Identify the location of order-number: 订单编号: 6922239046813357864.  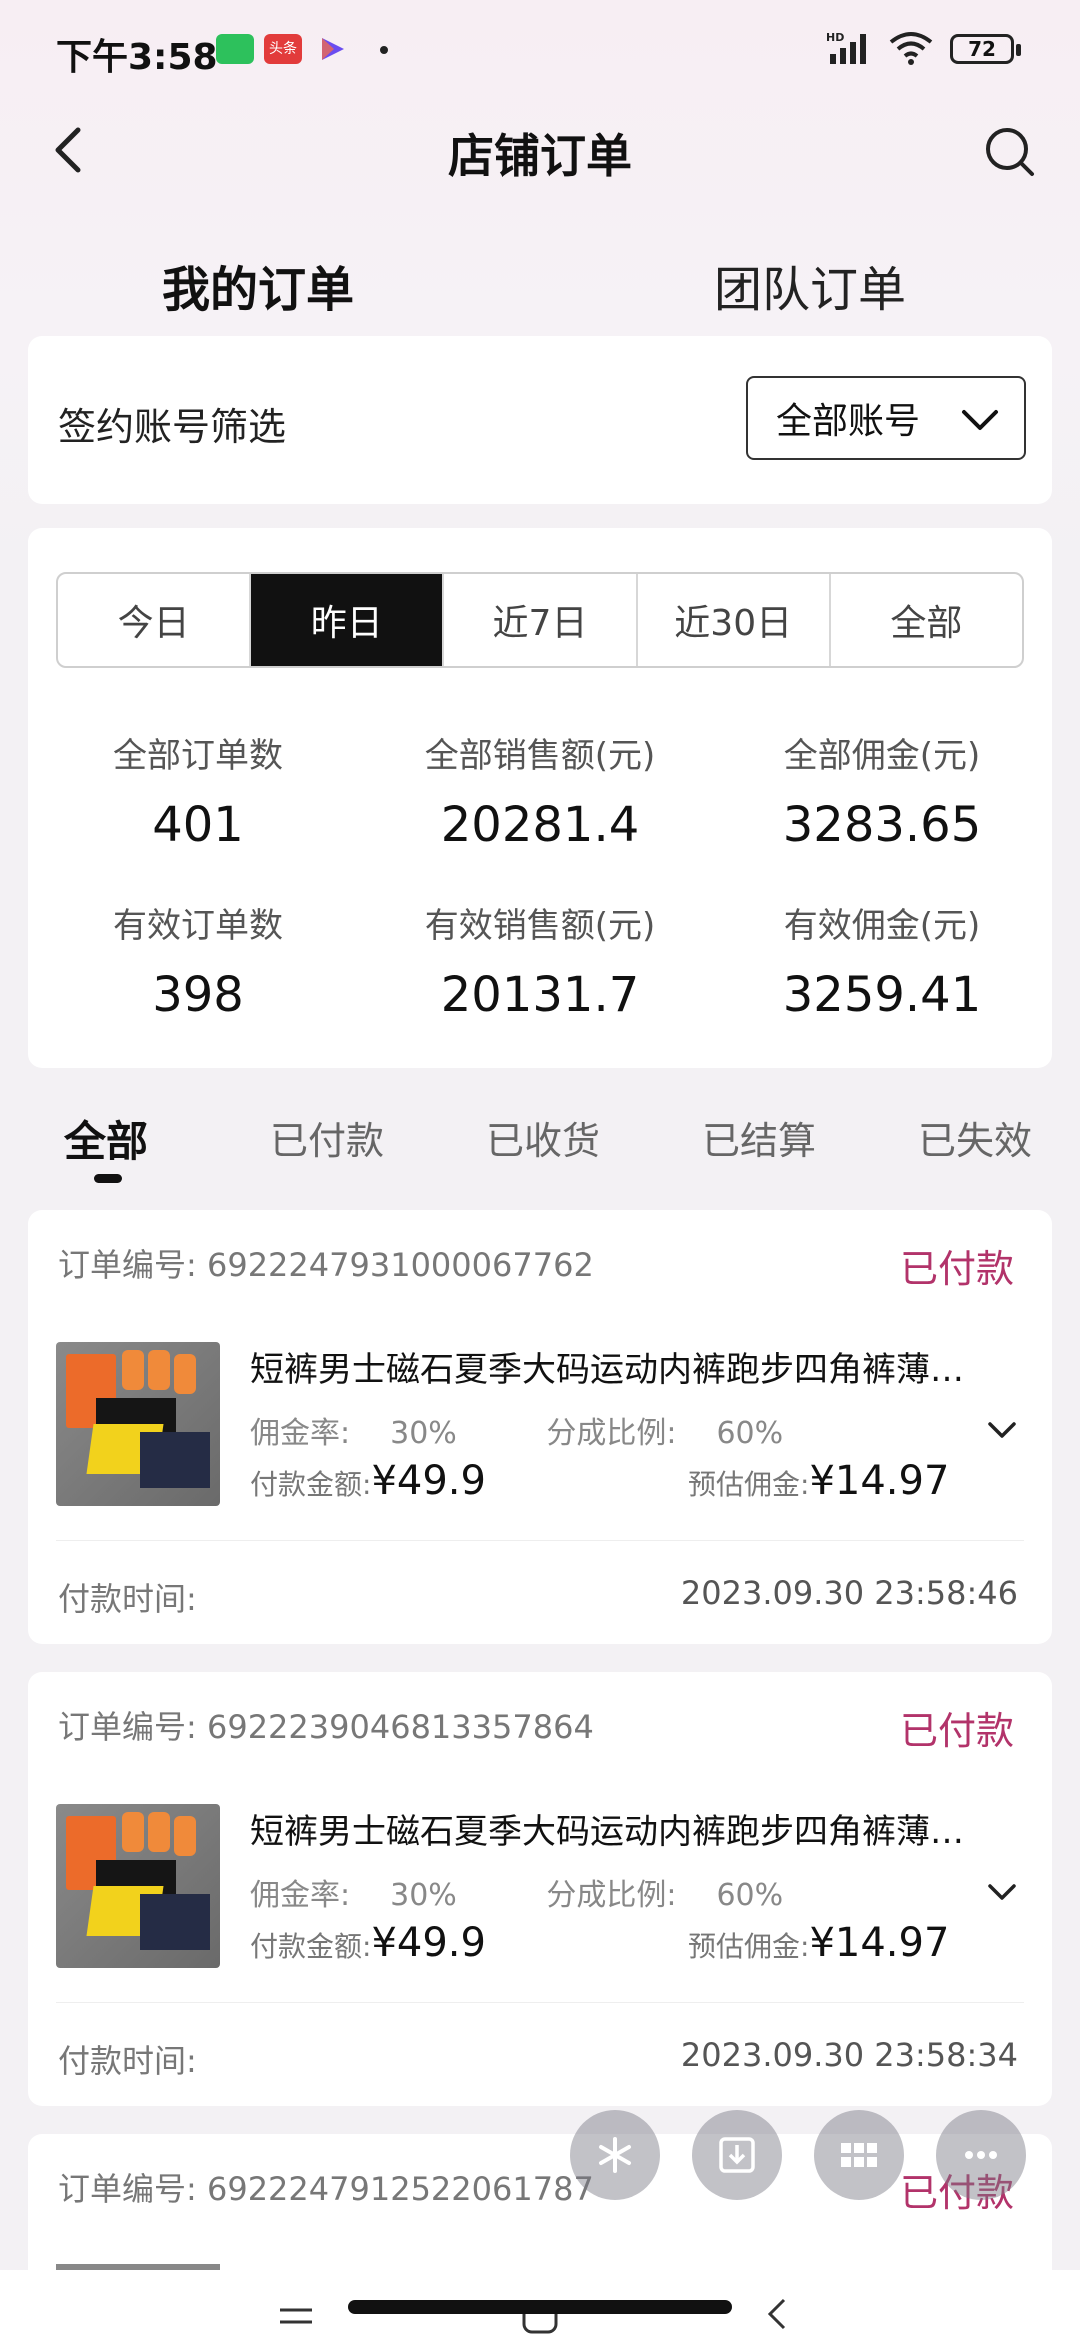
(326, 1725).